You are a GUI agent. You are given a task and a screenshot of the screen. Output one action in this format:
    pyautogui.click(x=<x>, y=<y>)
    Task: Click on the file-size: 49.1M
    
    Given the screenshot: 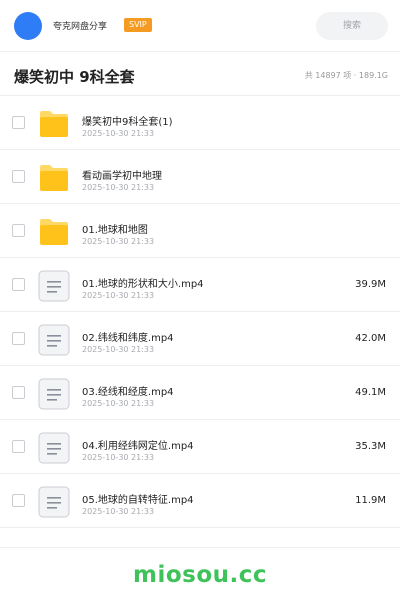 What is the action you would take?
    pyautogui.click(x=370, y=392)
    